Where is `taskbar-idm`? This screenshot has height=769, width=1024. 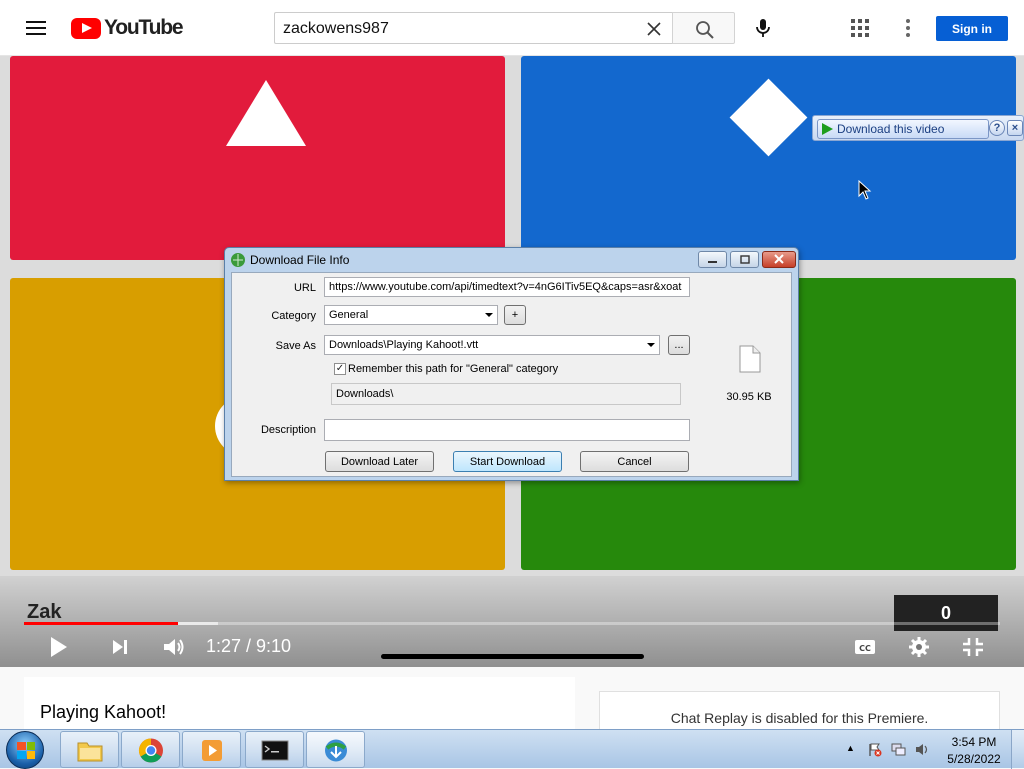
taskbar-idm is located at coordinates (335, 749).